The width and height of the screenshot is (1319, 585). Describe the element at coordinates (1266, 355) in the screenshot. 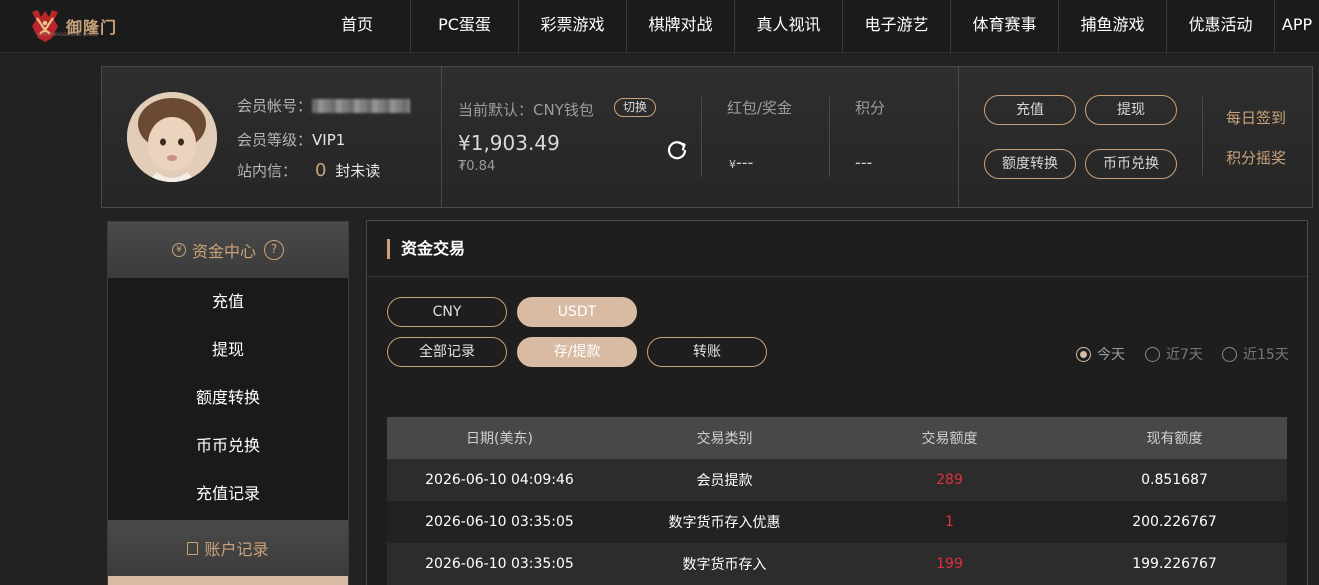

I see `range-label: 近15天` at that location.